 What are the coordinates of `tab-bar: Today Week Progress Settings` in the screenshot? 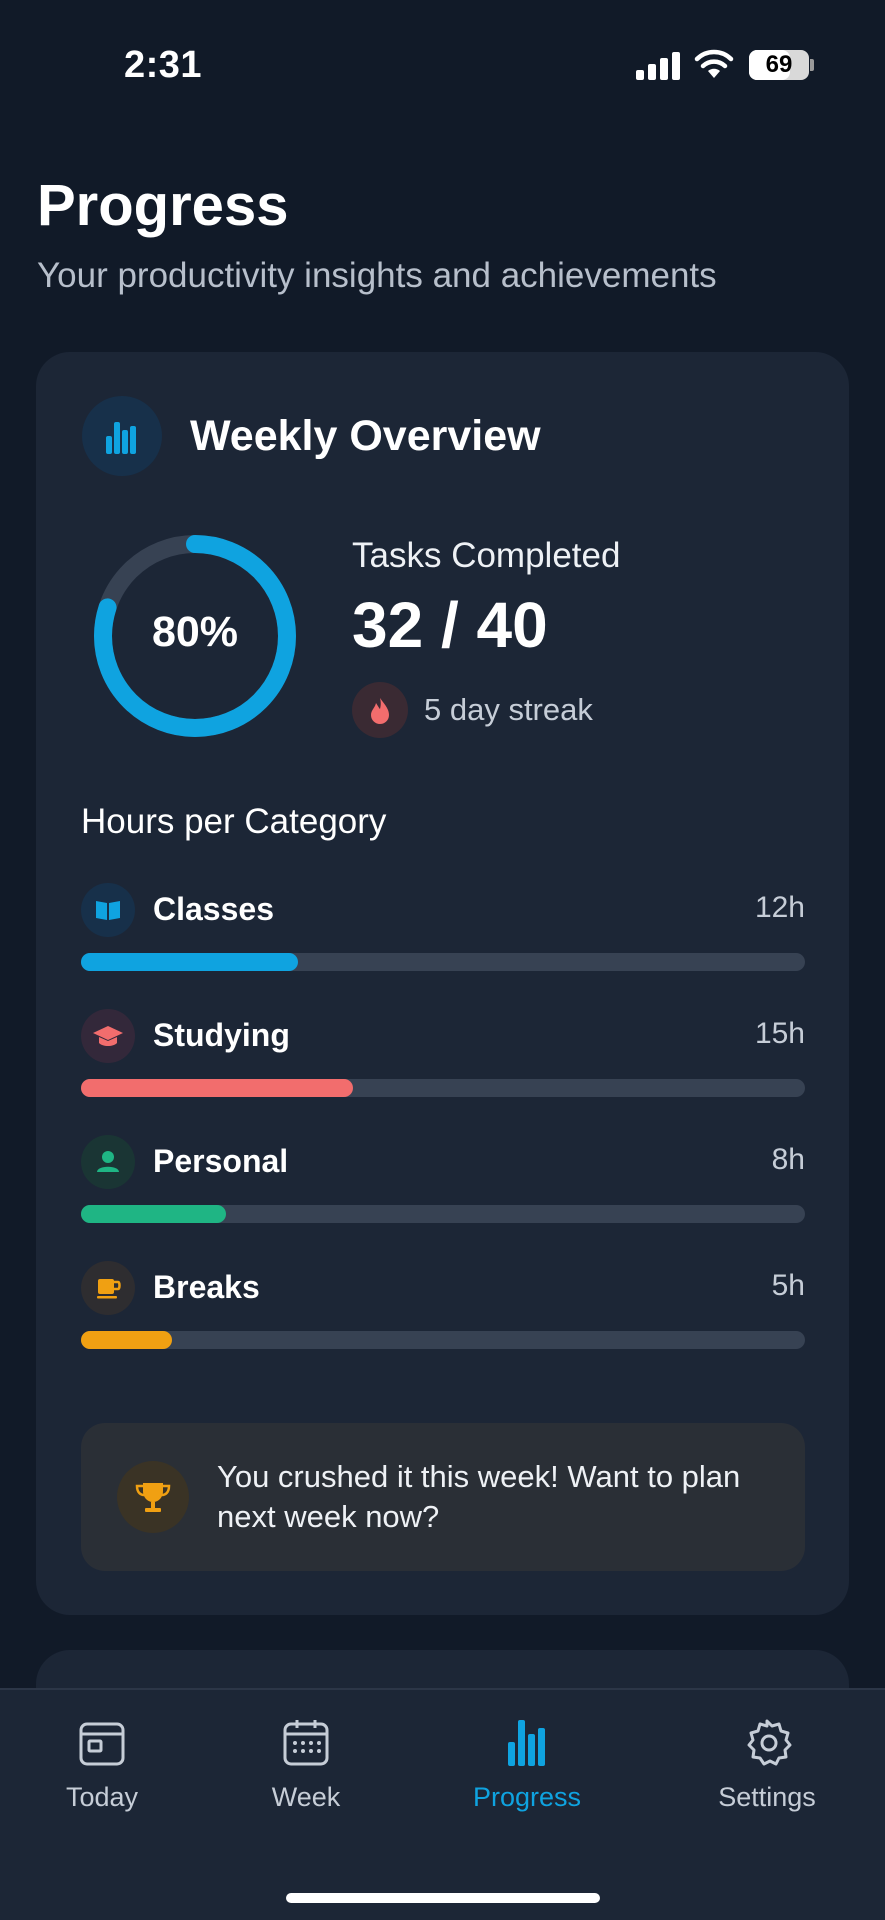 It's located at (442, 1804).